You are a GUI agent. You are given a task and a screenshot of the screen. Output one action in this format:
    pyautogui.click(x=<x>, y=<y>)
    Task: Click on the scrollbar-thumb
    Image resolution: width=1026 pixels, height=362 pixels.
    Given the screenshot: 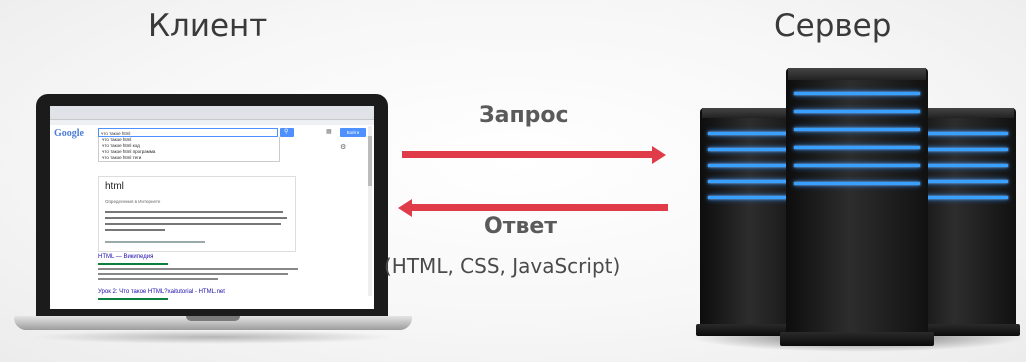 What is the action you would take?
    pyautogui.click(x=370, y=161)
    